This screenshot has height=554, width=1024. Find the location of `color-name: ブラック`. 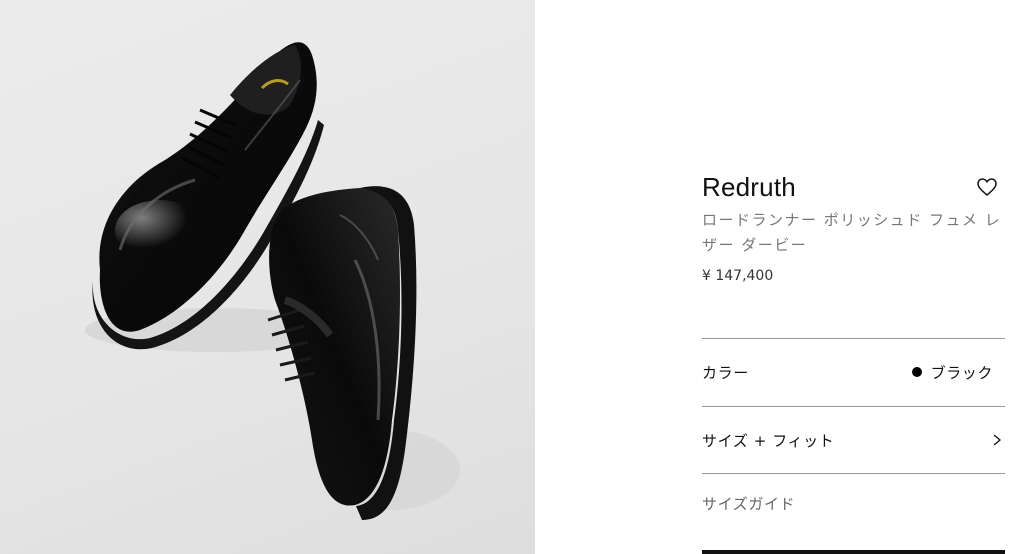

color-name: ブラック is located at coordinates (961, 372).